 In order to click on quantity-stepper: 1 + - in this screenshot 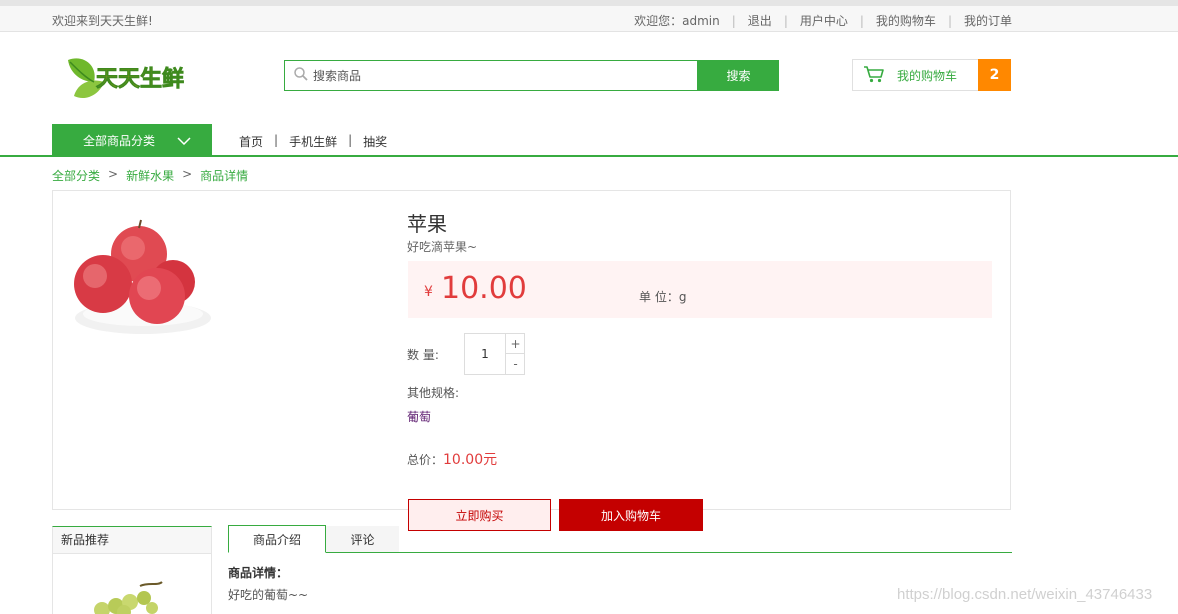, I will do `click(494, 354)`.